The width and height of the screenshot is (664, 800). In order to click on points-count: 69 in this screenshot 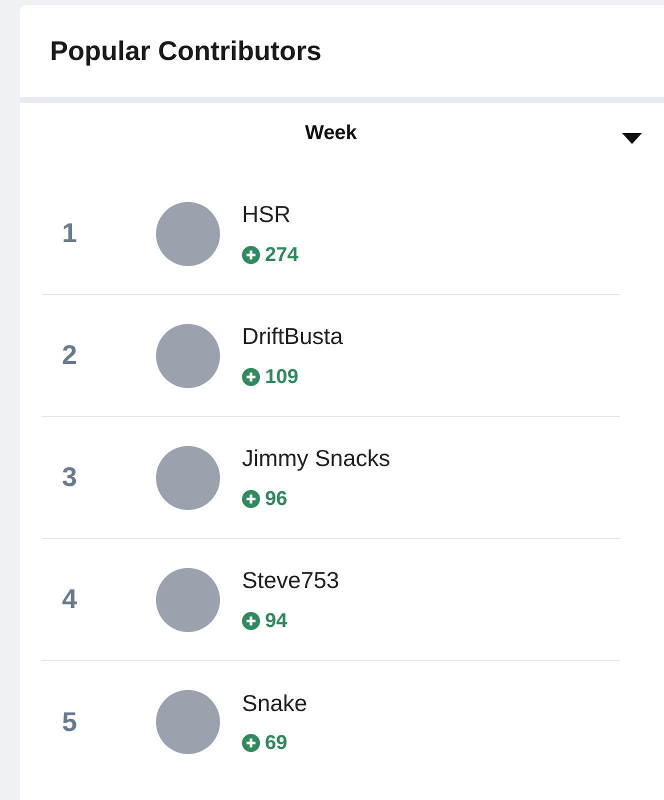, I will do `click(276, 743)`.